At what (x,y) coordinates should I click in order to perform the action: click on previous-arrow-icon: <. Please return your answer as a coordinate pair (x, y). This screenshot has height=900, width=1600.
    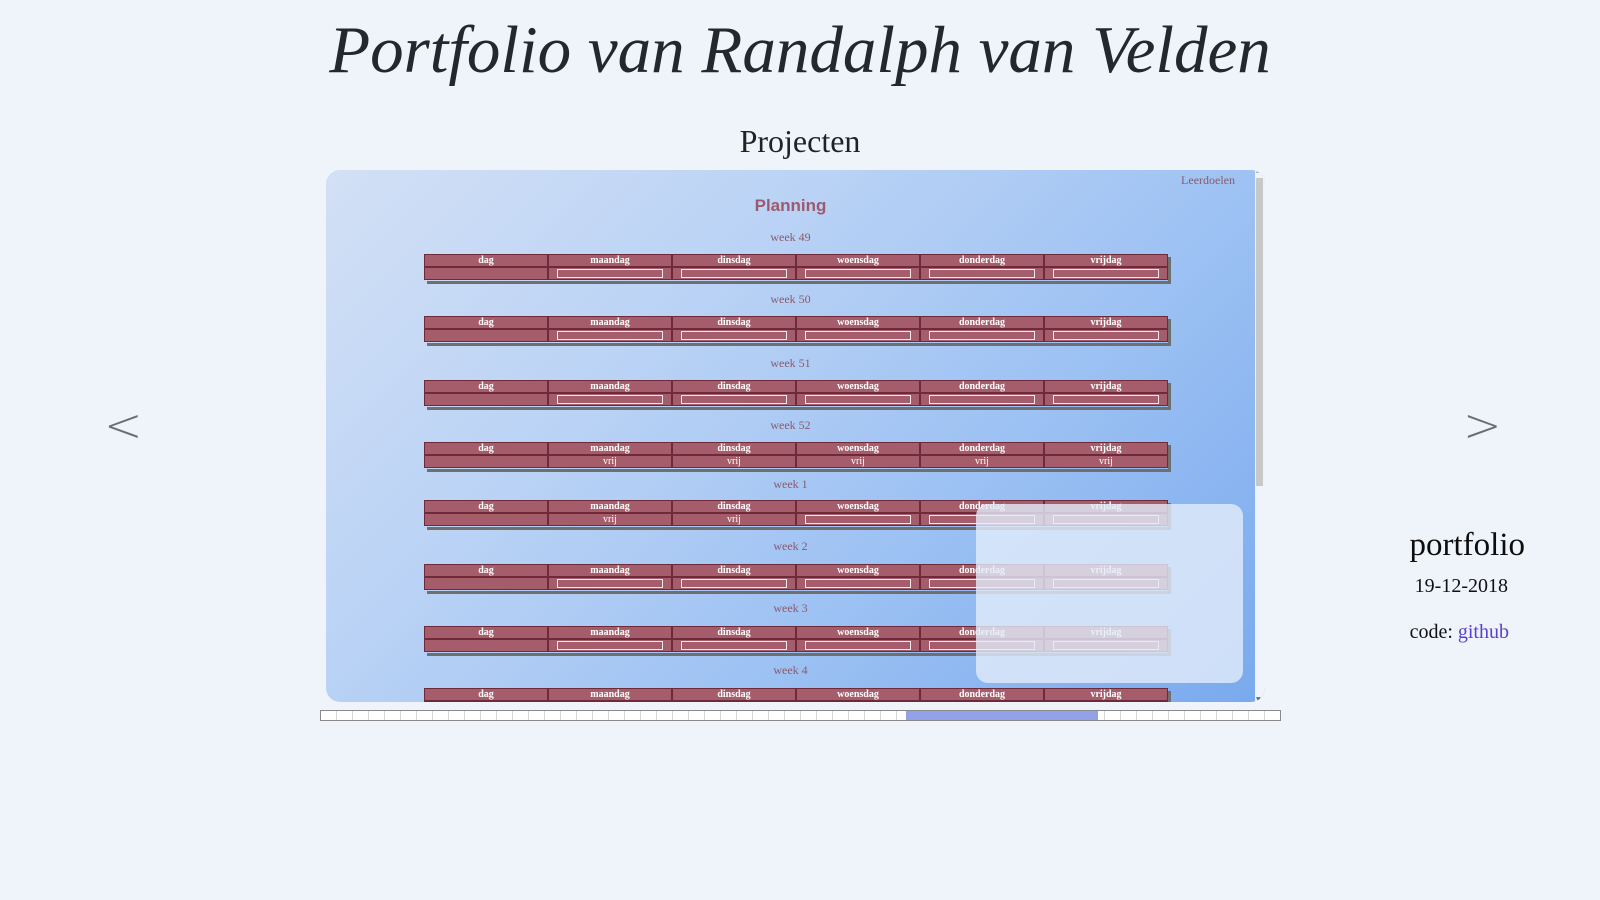
    Looking at the image, I should click on (123, 425).